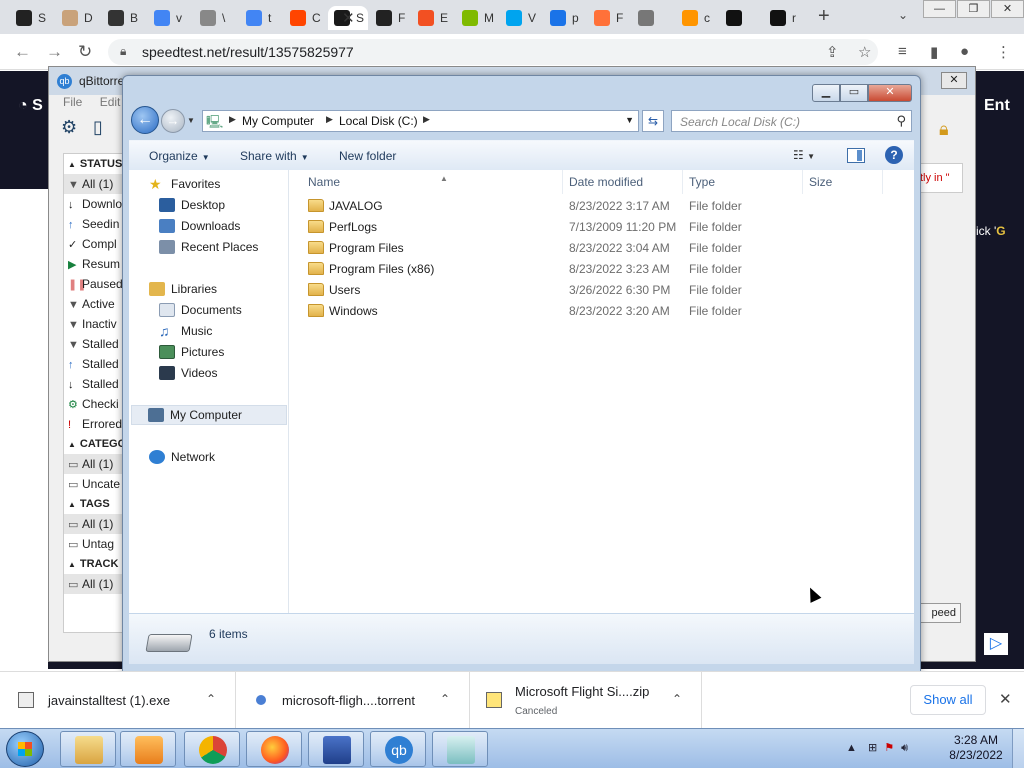  Describe the element at coordinates (493, 52) in the screenshot. I see `address-bar: 🔒︎ speedtest.net/result/13575825977` at that location.